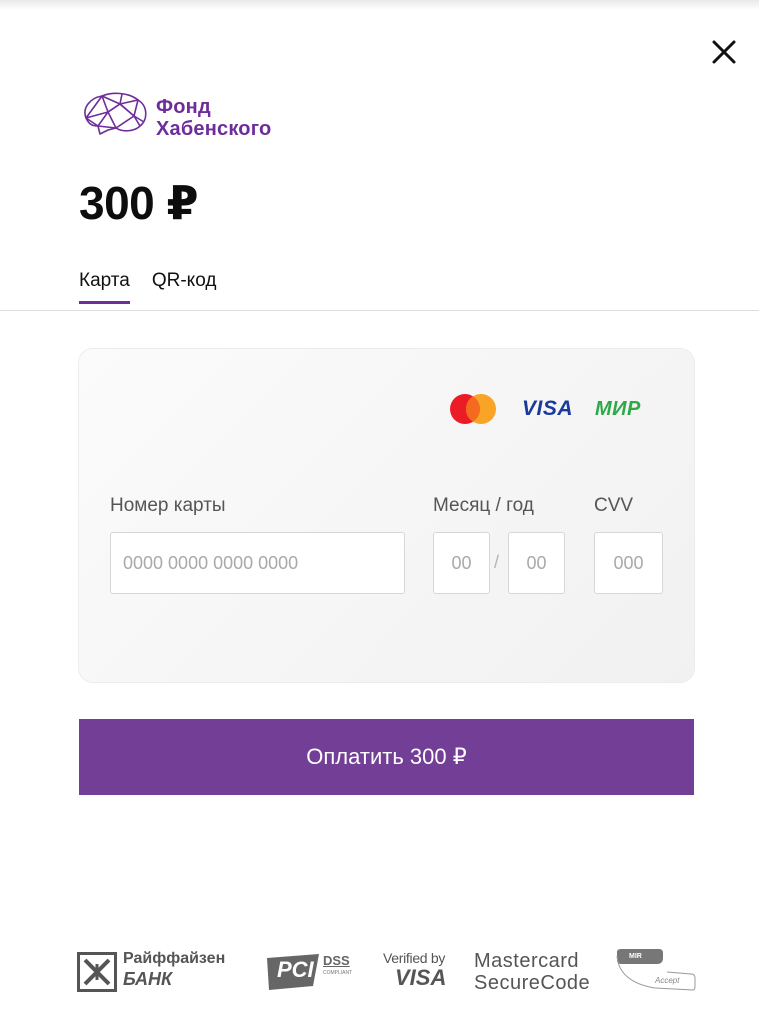 This screenshot has height=1027, width=759. What do you see at coordinates (536, 563) in the screenshot?
I see `expiry-year-input` at bounding box center [536, 563].